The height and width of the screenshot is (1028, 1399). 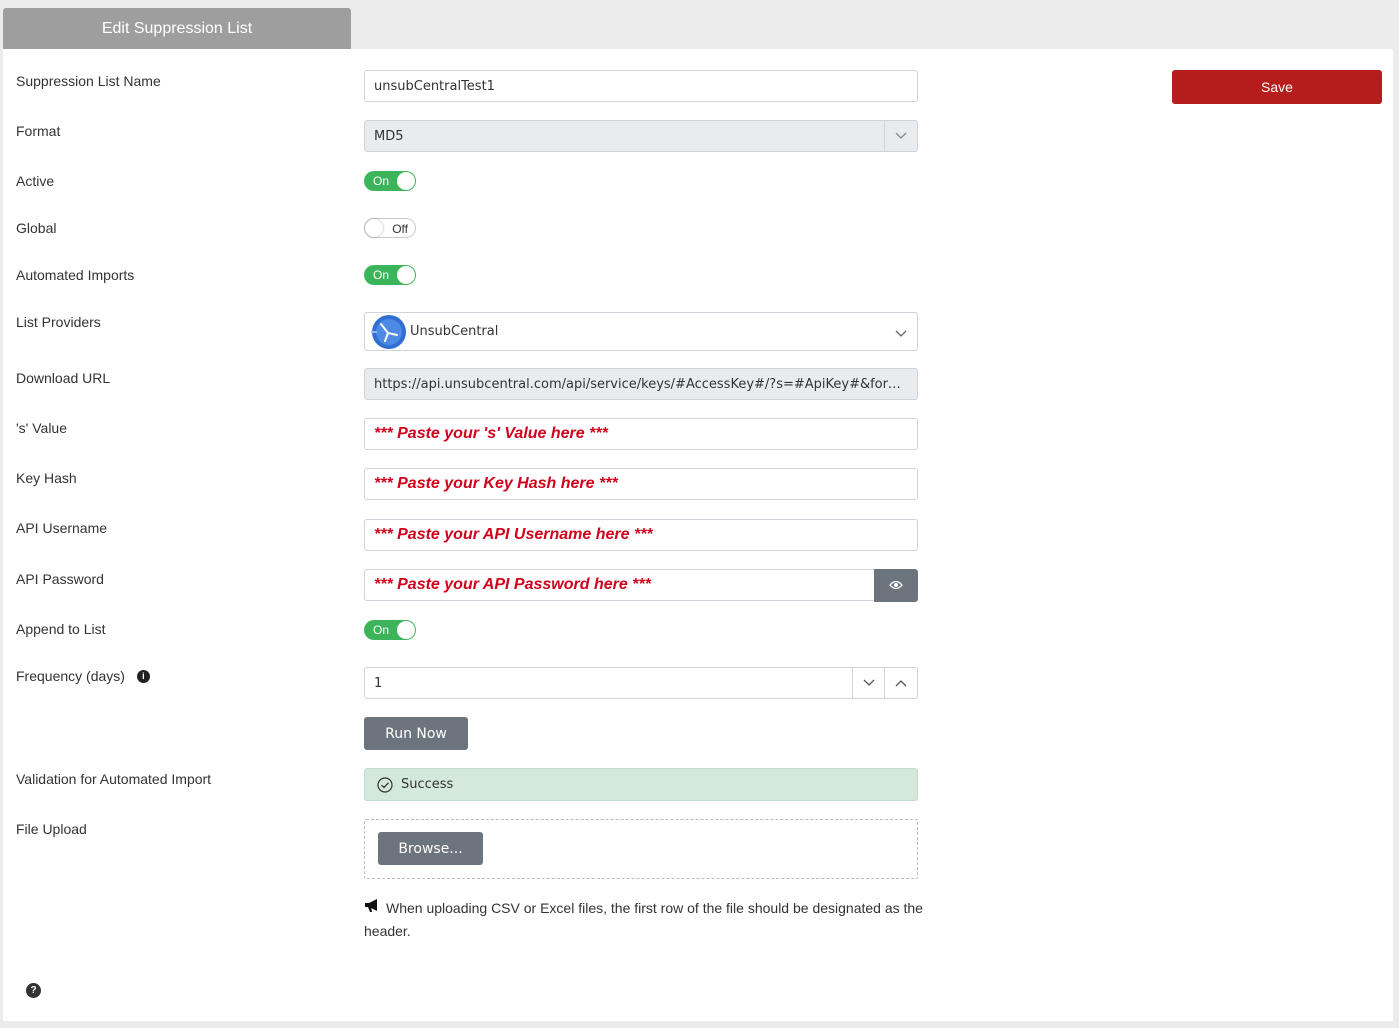 What do you see at coordinates (641, 484) in the screenshot?
I see `key-hash-input: *** Paste your Key Hash here ***` at bounding box center [641, 484].